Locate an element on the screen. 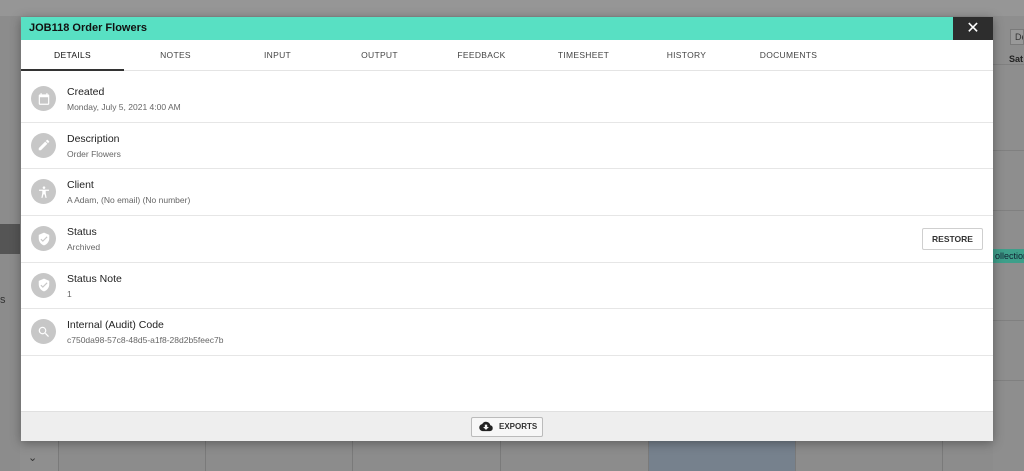 This screenshot has height=471, width=1024. detail-value: A Adam, (No email) (No number) is located at coordinates (129, 200).